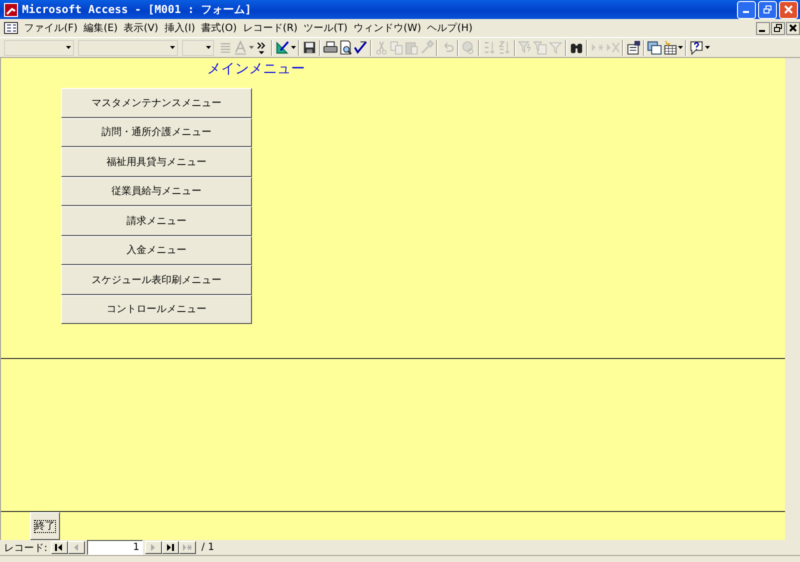 The width and height of the screenshot is (800, 562). Describe the element at coordinates (156, 103) in the screenshot. I see `menu-button: マスタメンテナンスメニュー` at that location.